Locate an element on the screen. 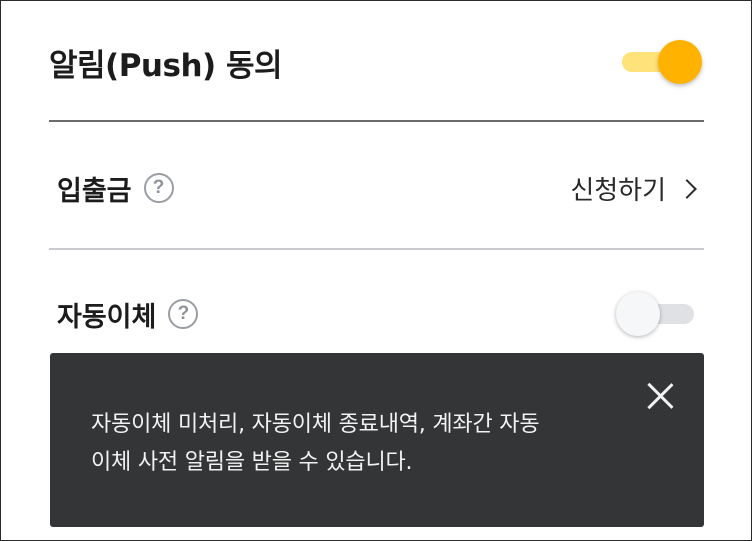 This screenshot has height=541, width=752. deposit-withdrawal-row: 입출금 ? 신청하기 is located at coordinates (376, 188).